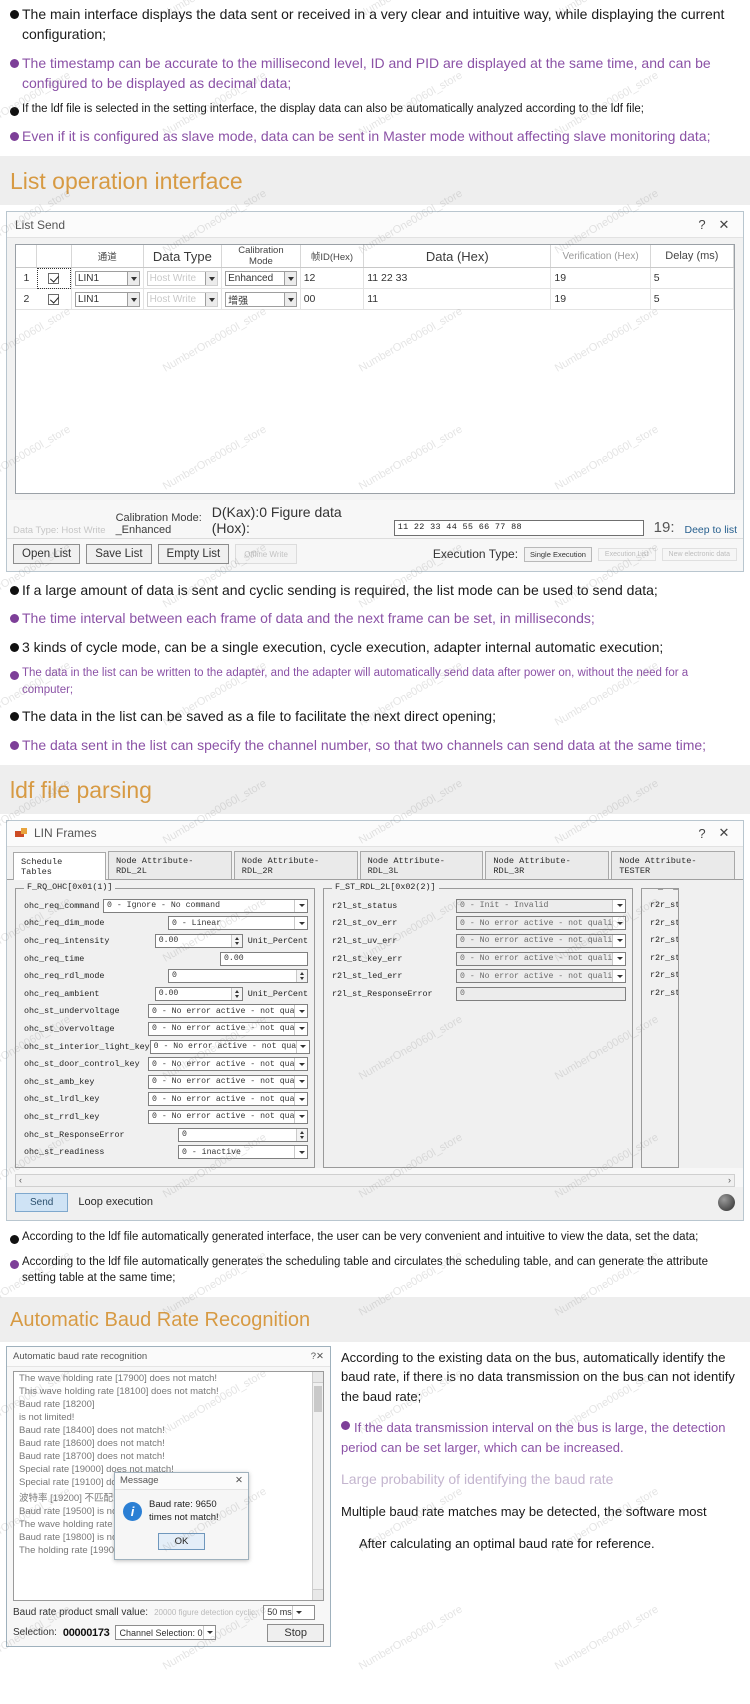 The image size is (750, 1704). I want to click on stop-button: Stop, so click(295, 1632).